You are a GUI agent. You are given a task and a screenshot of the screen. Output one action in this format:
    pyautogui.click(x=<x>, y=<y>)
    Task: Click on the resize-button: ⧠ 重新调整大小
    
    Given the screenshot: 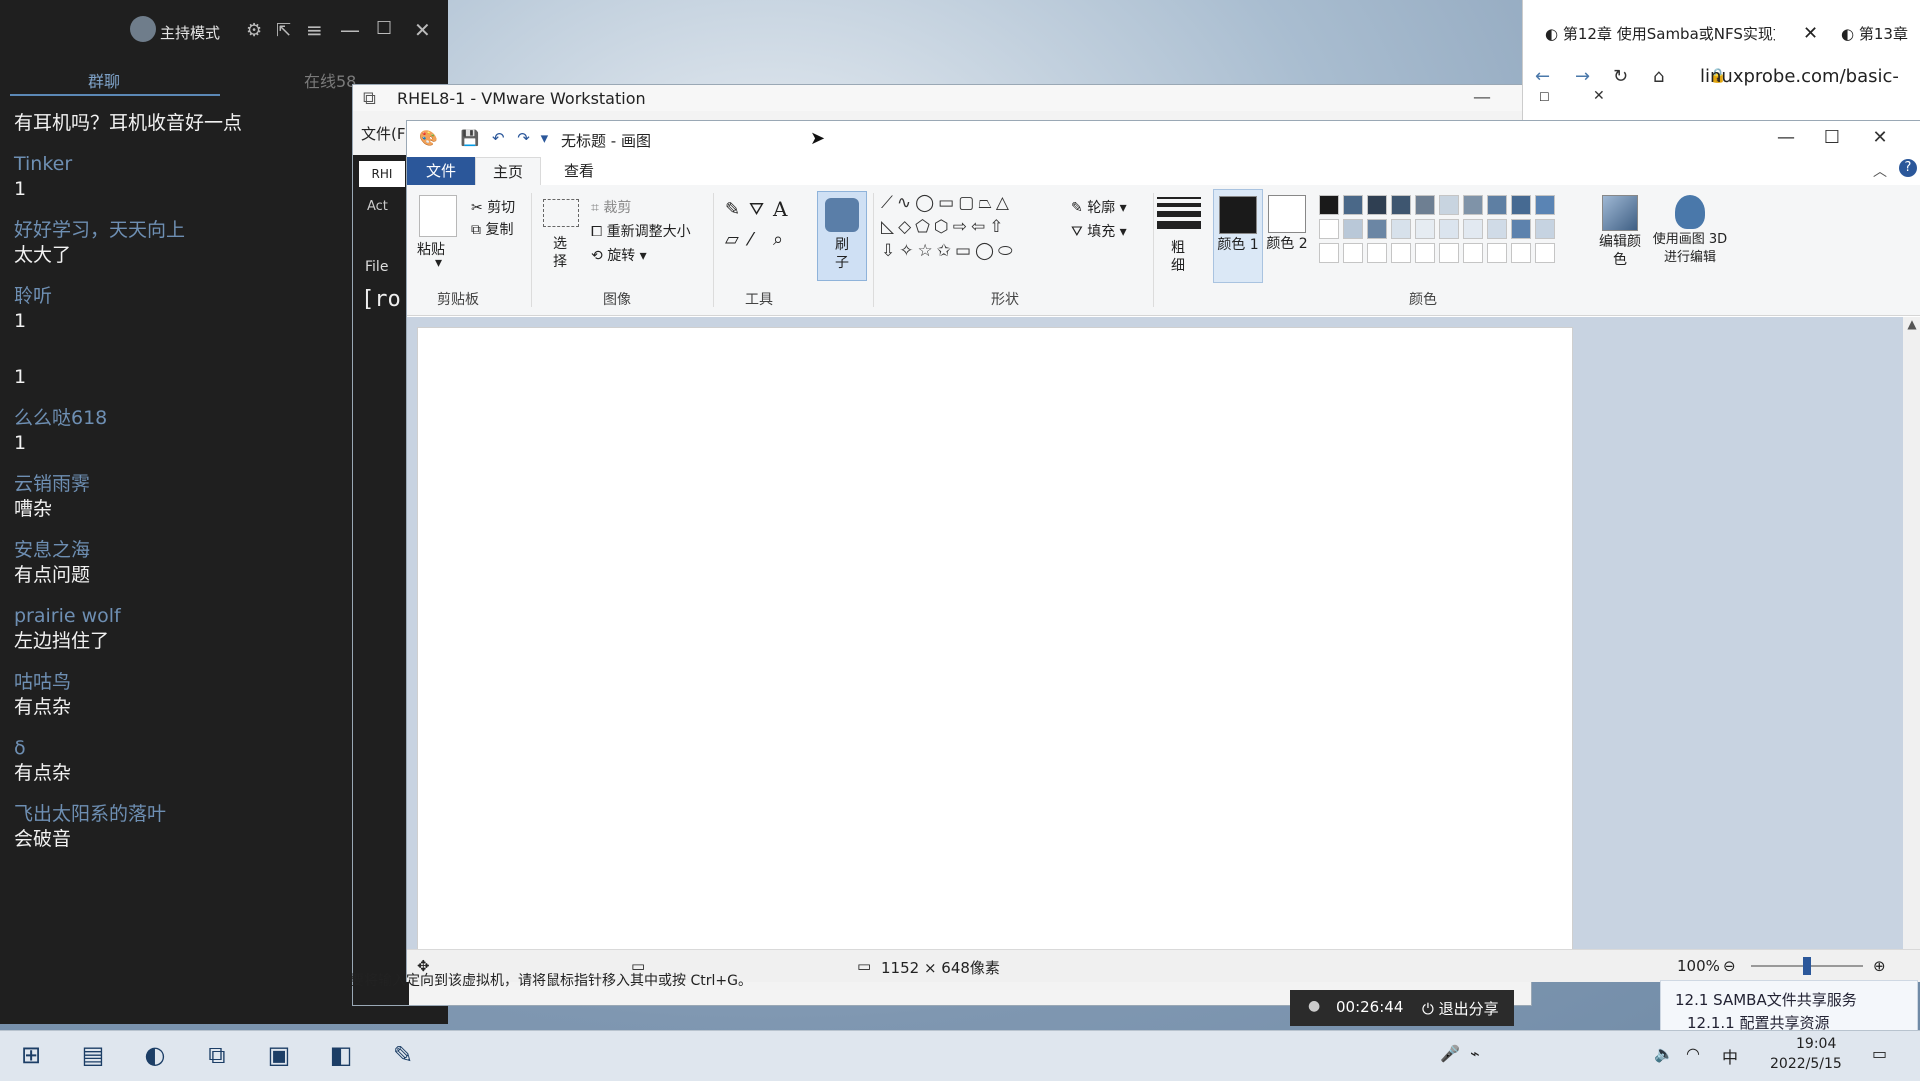 What is the action you would take?
    pyautogui.click(x=641, y=231)
    